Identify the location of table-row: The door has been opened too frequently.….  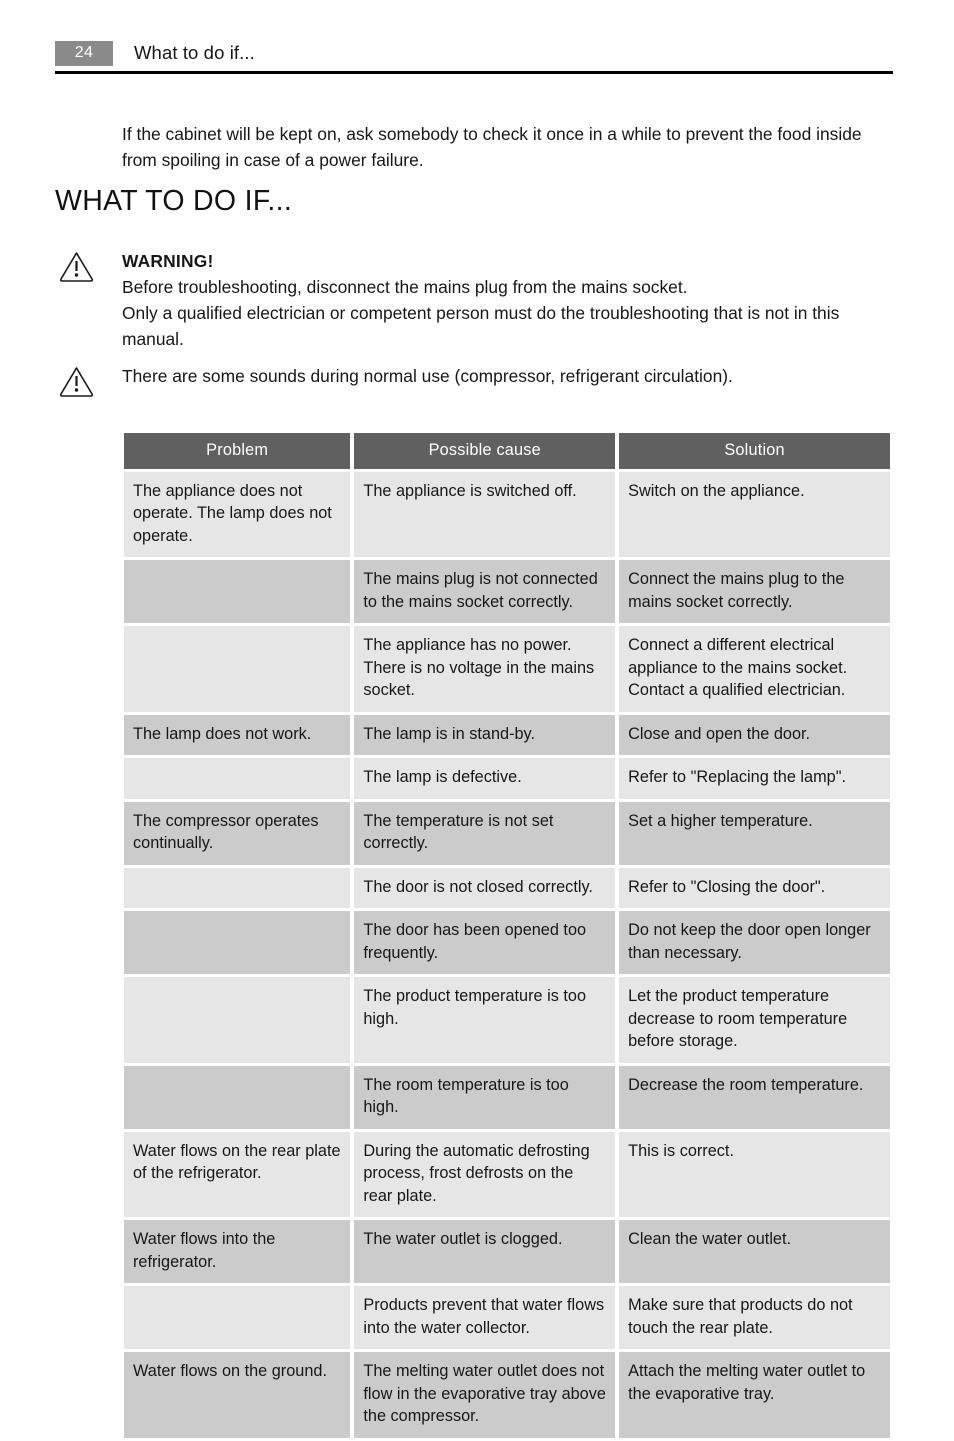
(507, 942).